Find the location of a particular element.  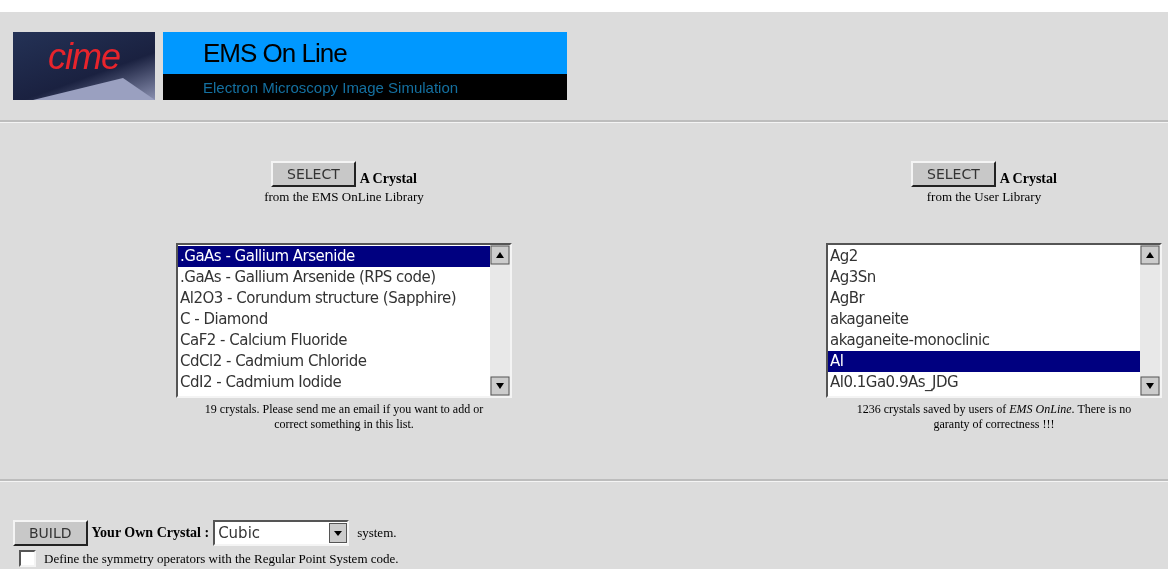

list-item: Al0.1Ga0.9As_JDG is located at coordinates (984, 382).